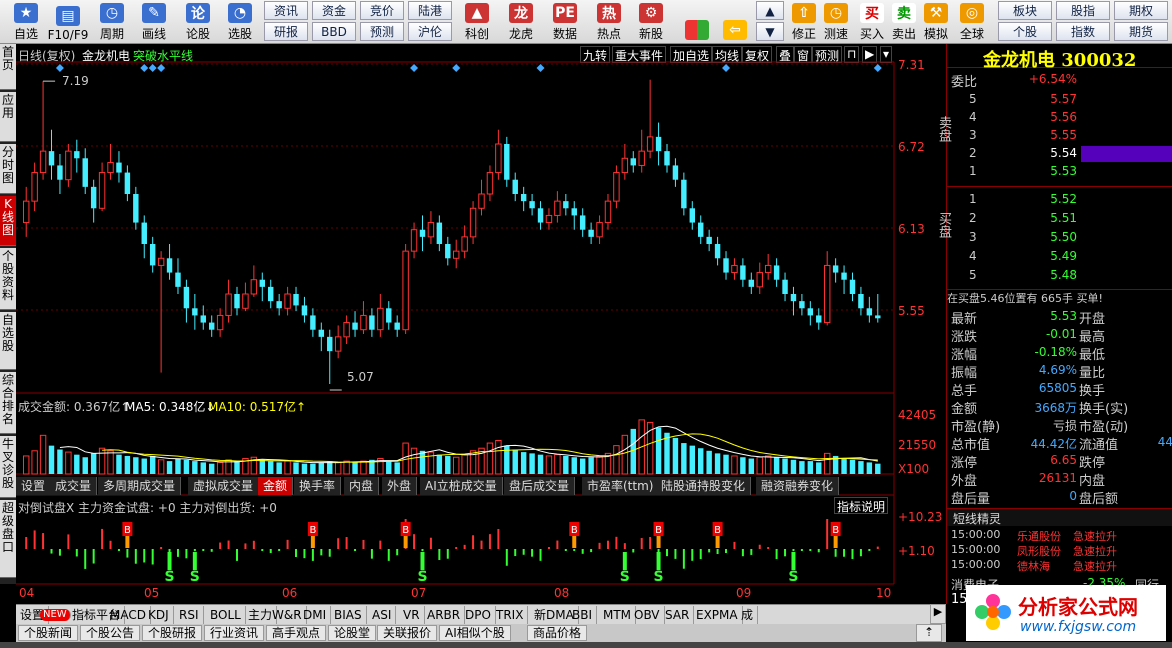 Image resolution: width=1172 pixels, height=648 pixels. Describe the element at coordinates (430, 31) in the screenshot. I see `toolbar-small-button: 沪伦` at that location.